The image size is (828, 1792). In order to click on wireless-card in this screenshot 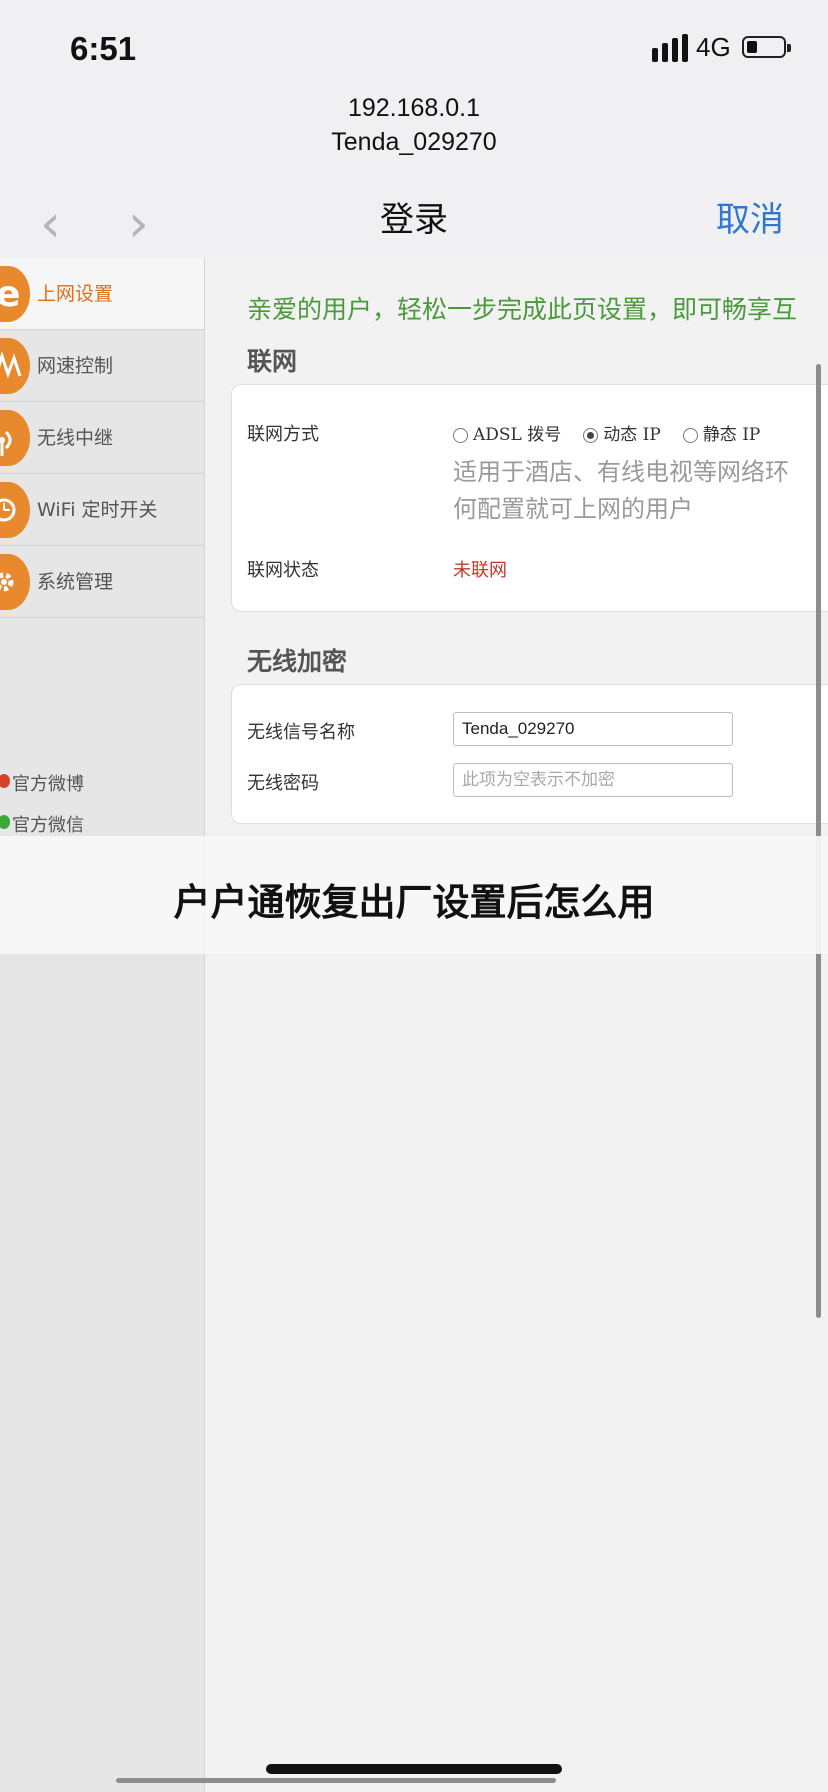, I will do `click(529, 754)`.